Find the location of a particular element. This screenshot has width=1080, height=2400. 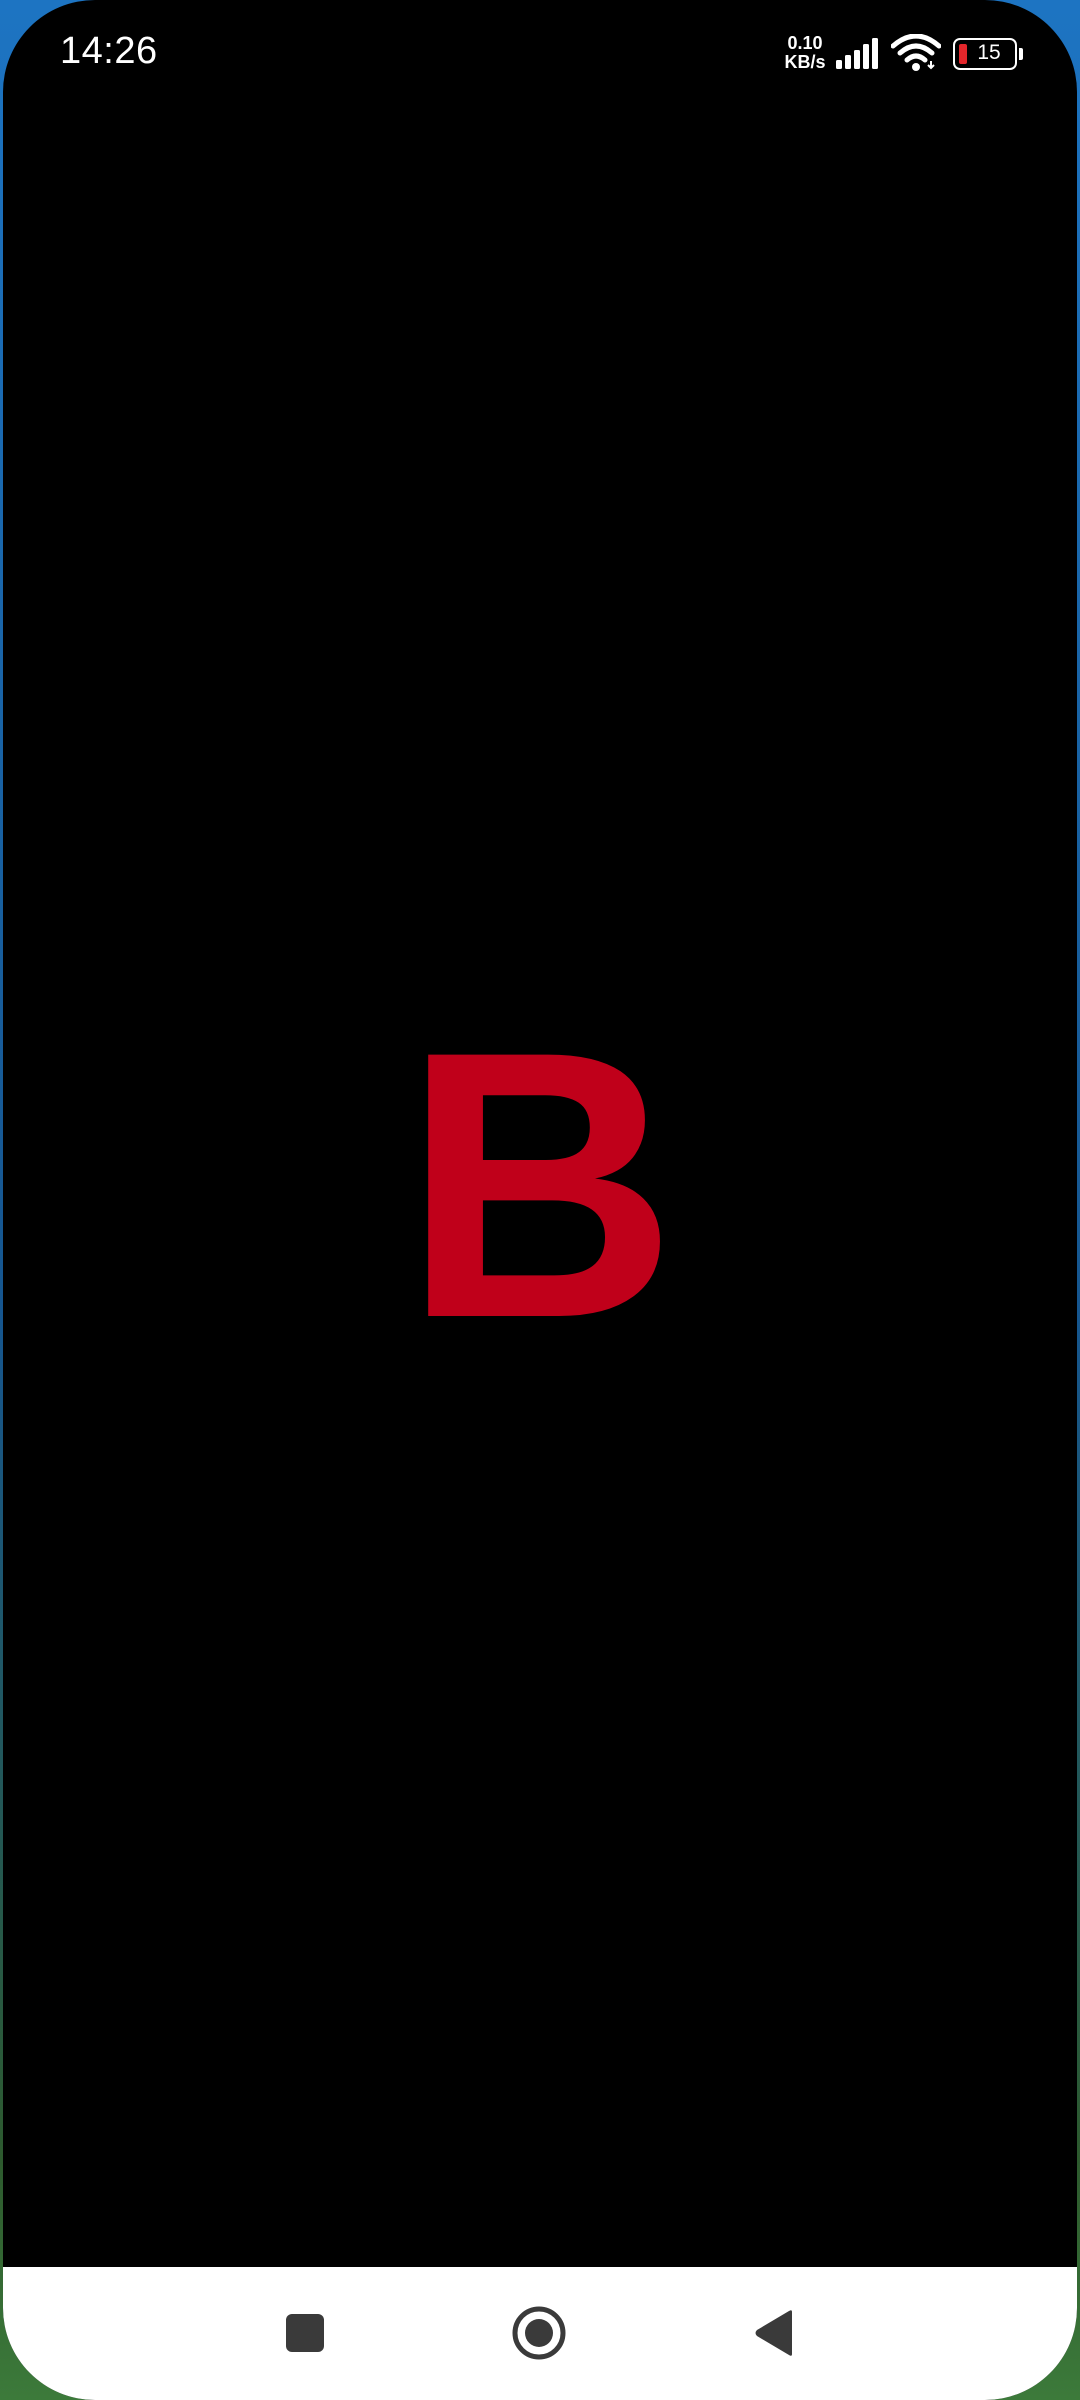

status-bar: 14:26 0.10 KB/s 15 is located at coordinates (540, 55).